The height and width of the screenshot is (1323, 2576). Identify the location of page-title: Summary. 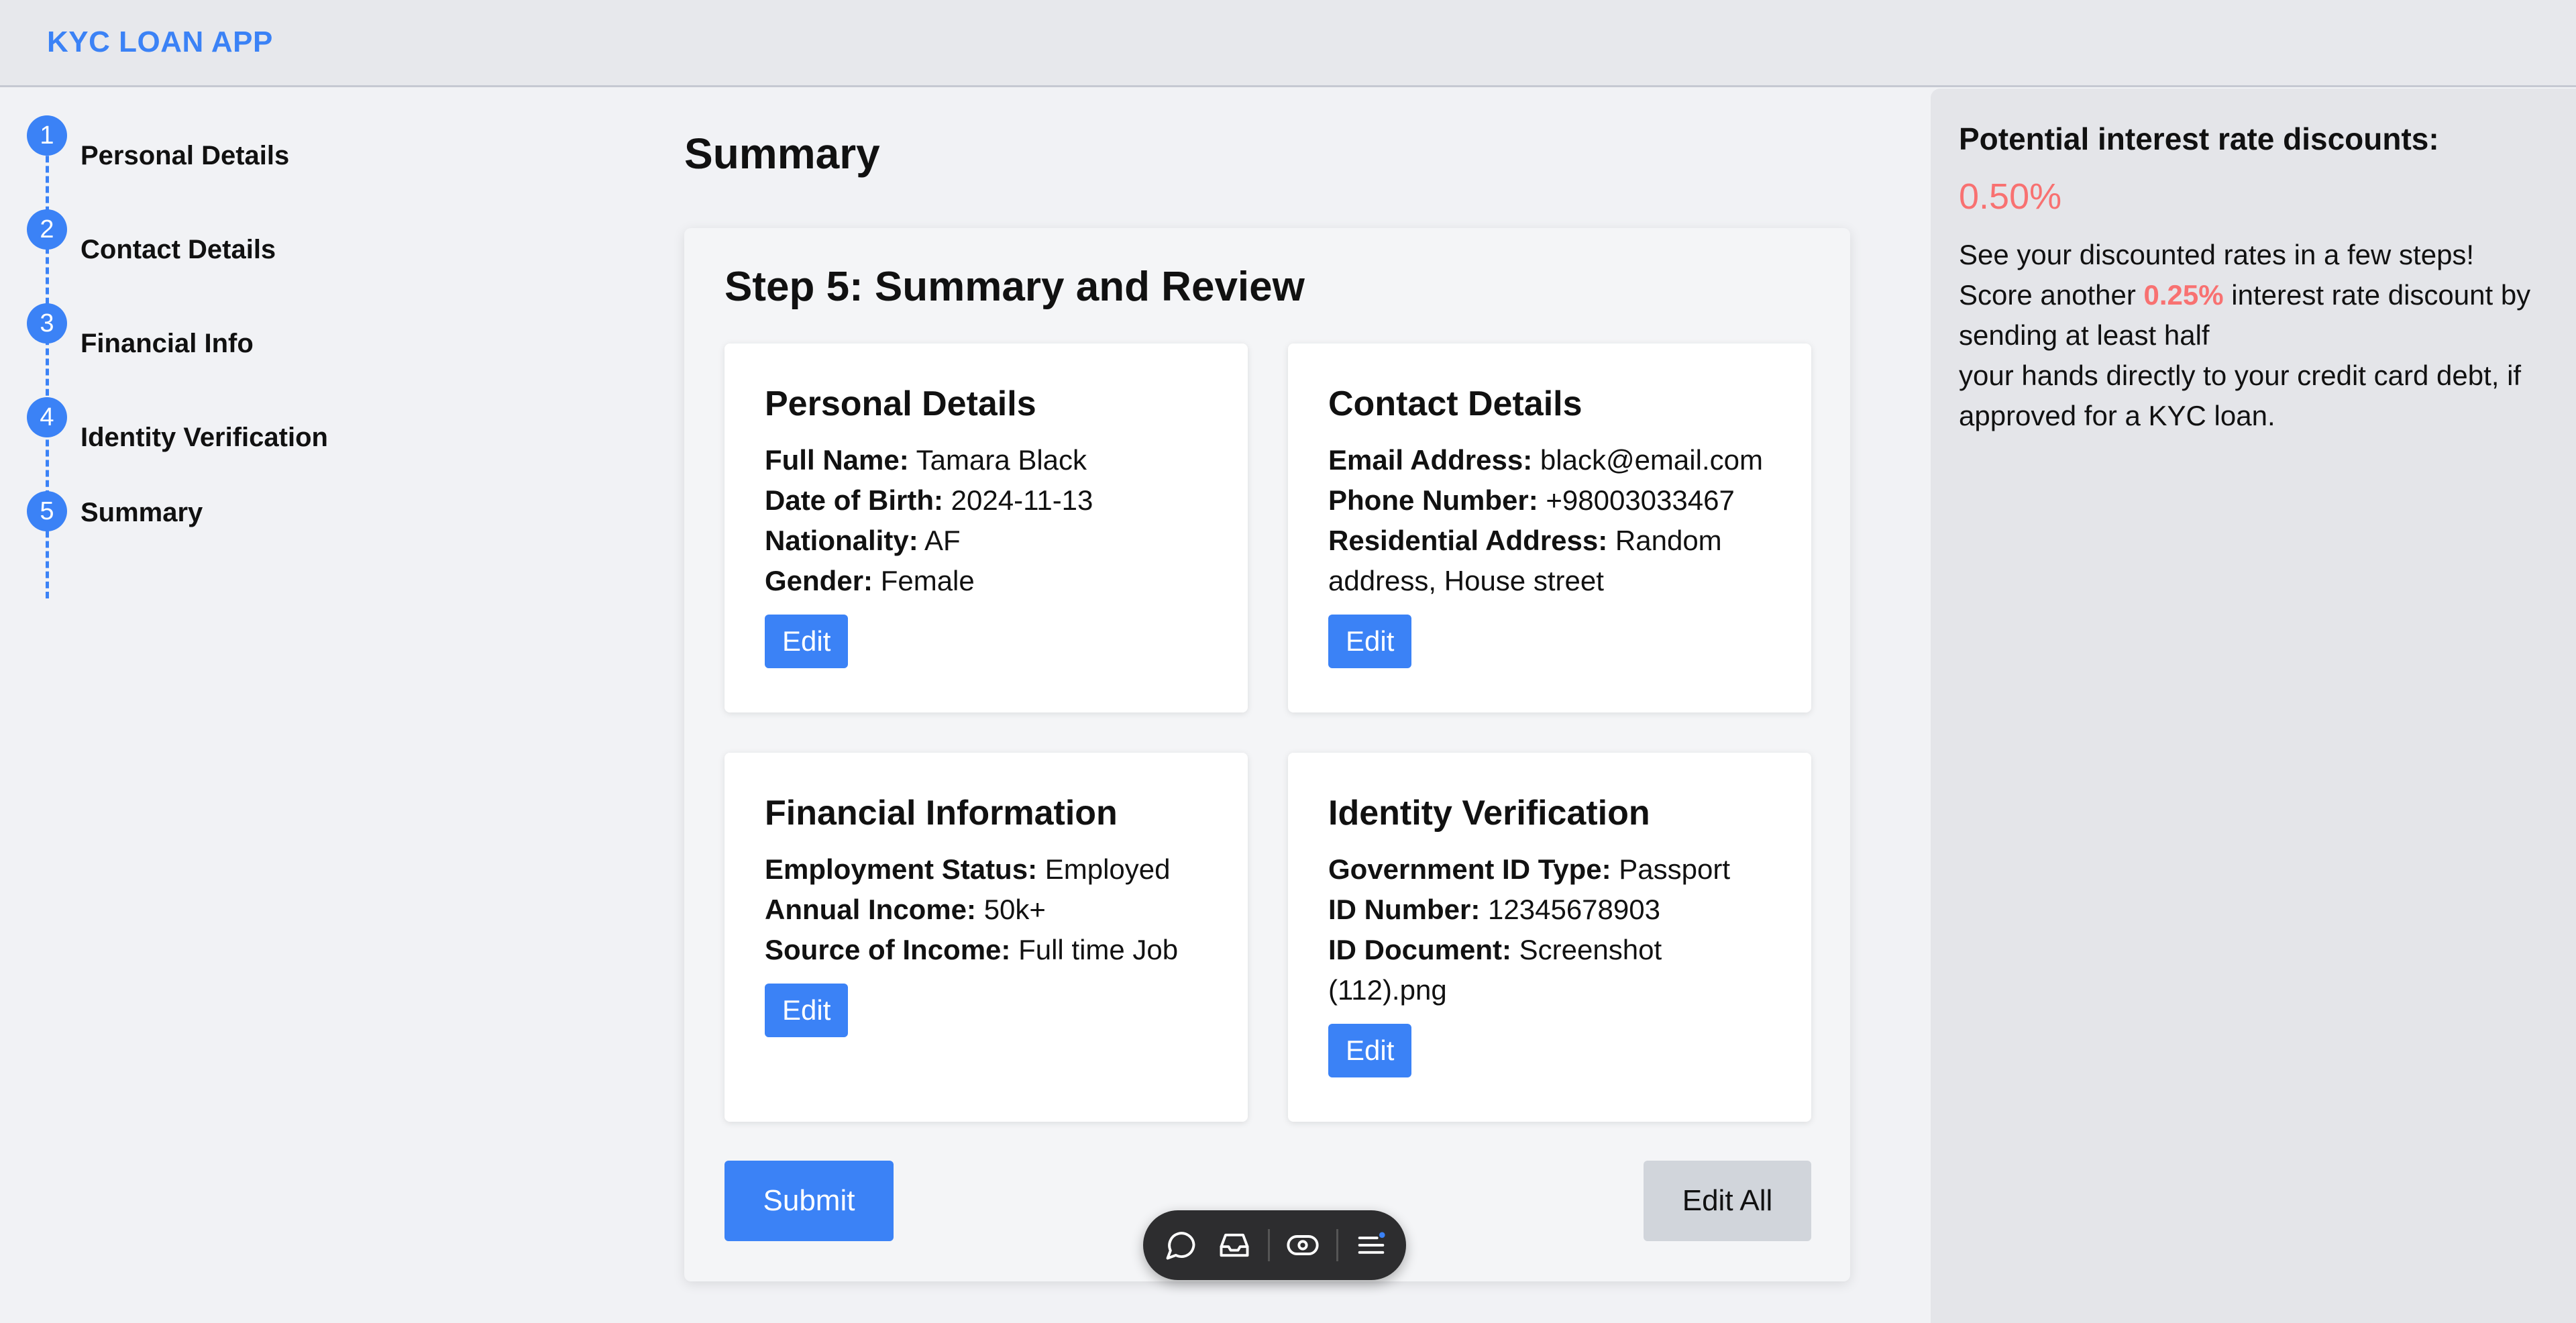
(782, 153).